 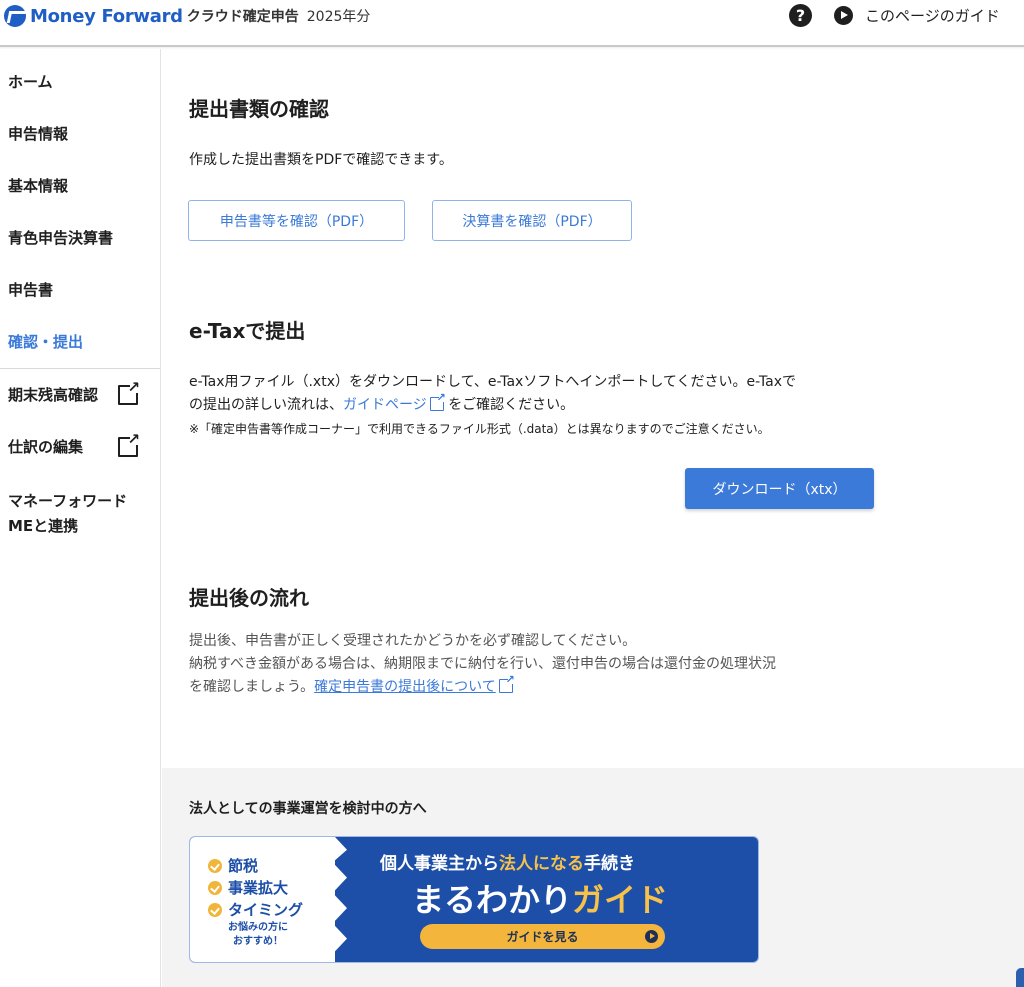 I want to click on app-name: クラウド確定申告, so click(x=242, y=17).